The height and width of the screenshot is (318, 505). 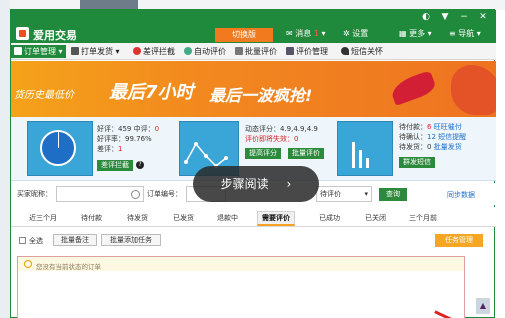 What do you see at coordinates (68, 267) in the screenshot?
I see `empty-message: 您没有当前状态的订单` at bounding box center [68, 267].